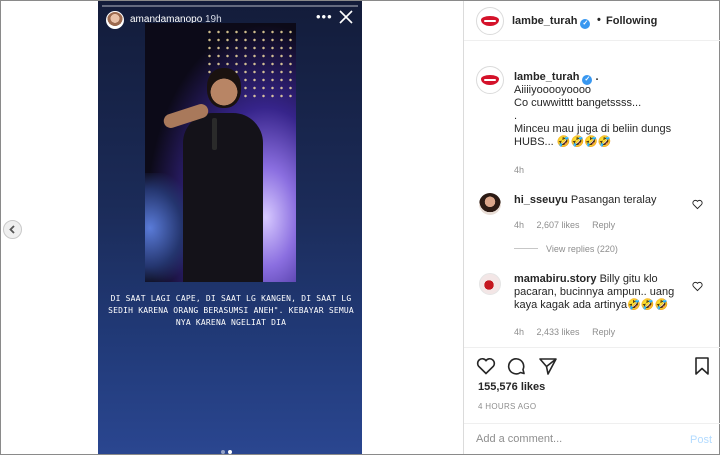 This screenshot has width=720, height=455. What do you see at coordinates (511, 387) in the screenshot?
I see `likes-count: 155,576 likes` at bounding box center [511, 387].